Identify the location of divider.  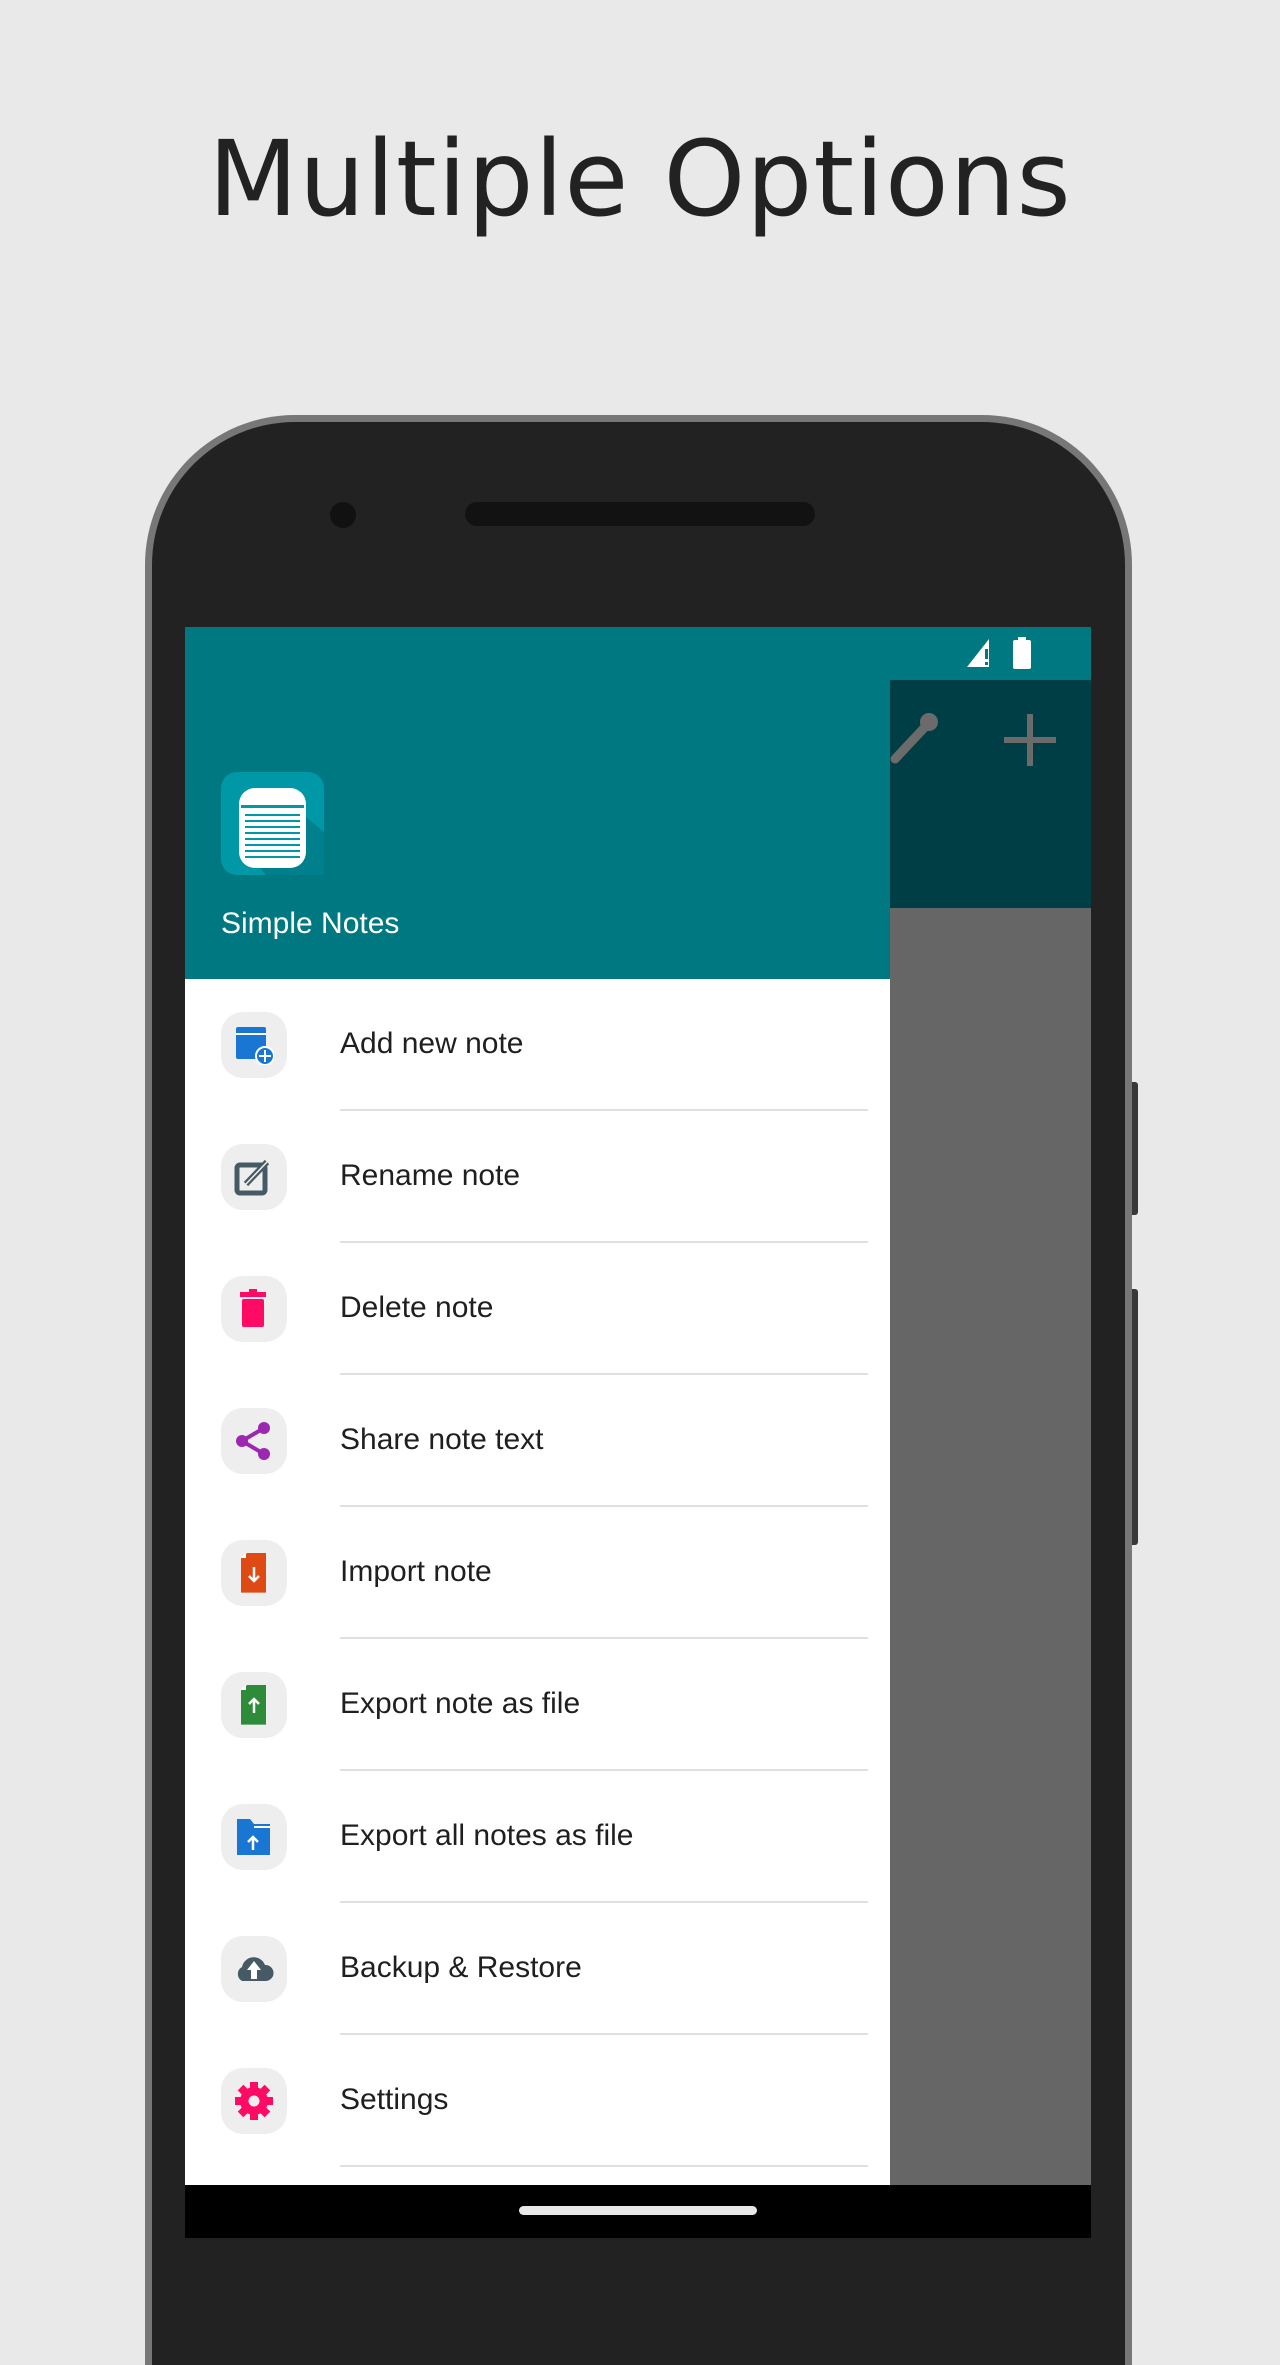
(604, 2166).